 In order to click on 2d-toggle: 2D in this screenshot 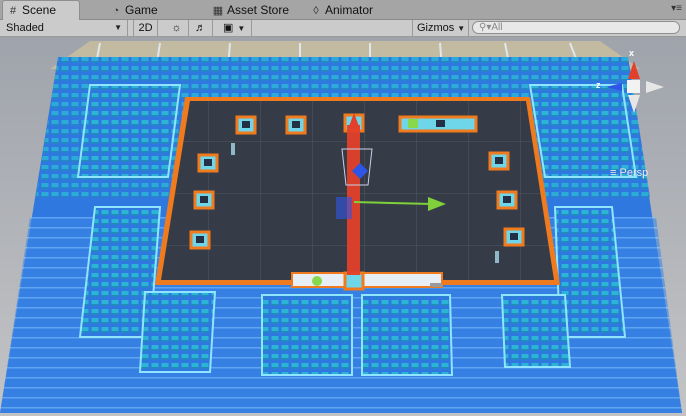, I will do `click(145, 28)`.